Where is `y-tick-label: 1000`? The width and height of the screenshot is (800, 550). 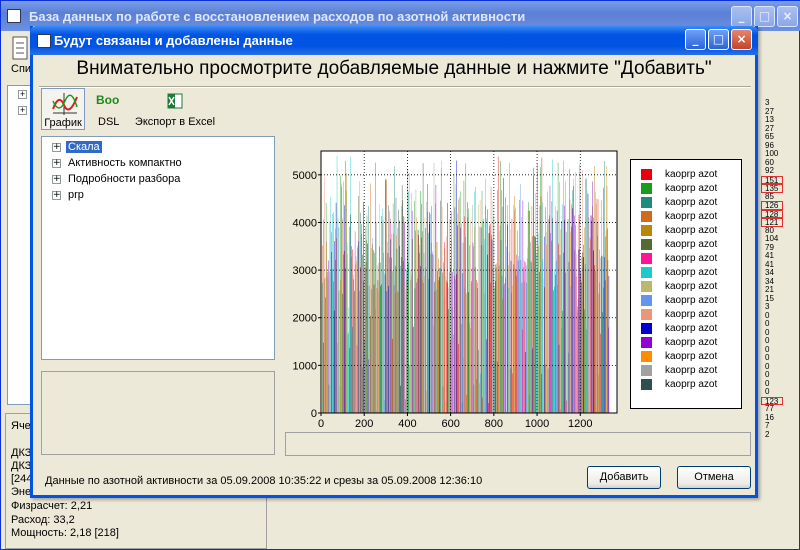 y-tick-label: 1000 is located at coordinates (305, 366).